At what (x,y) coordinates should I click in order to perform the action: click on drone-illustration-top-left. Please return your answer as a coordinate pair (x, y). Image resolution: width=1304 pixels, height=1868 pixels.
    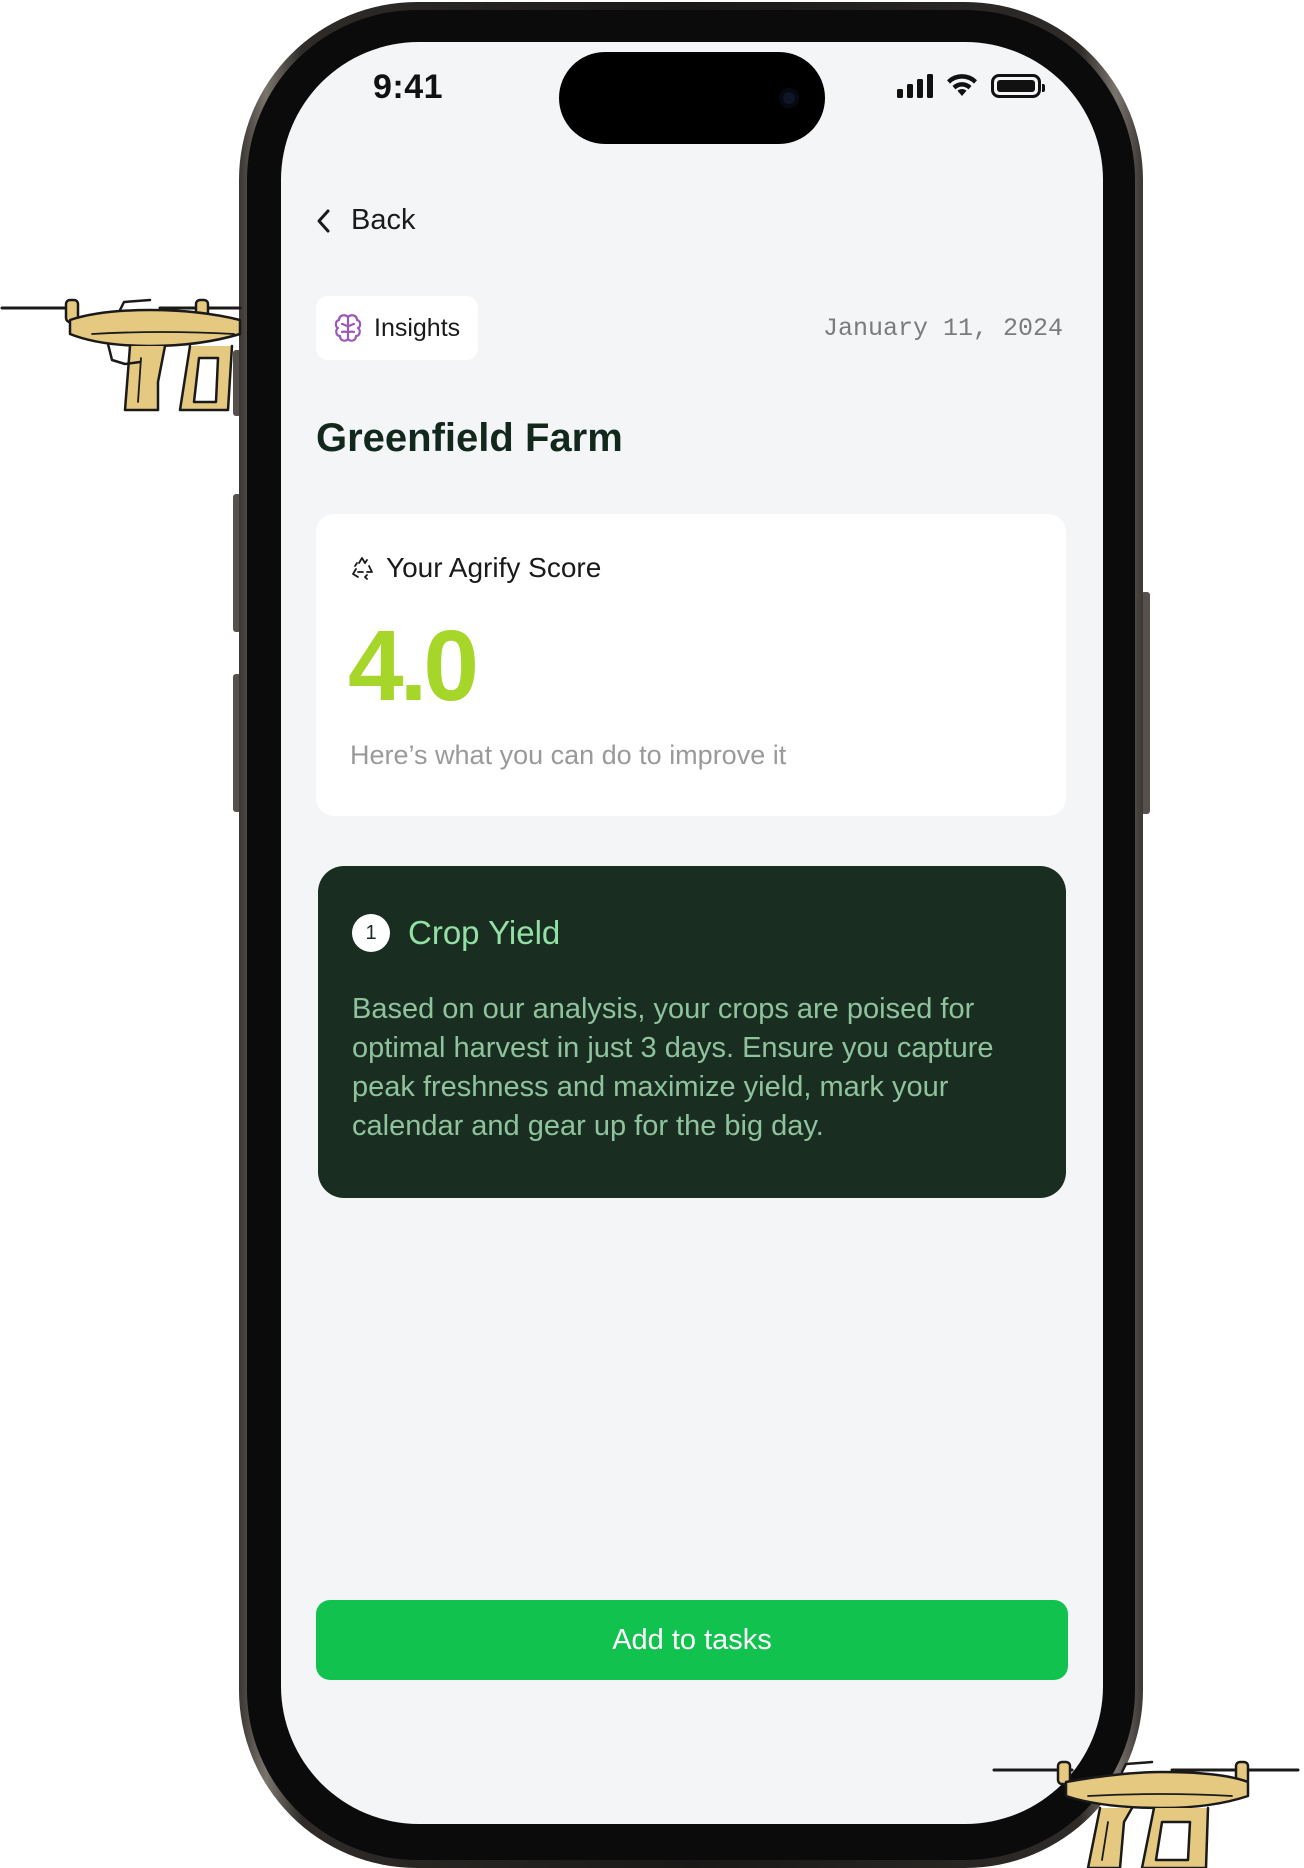
    Looking at the image, I should click on (121, 355).